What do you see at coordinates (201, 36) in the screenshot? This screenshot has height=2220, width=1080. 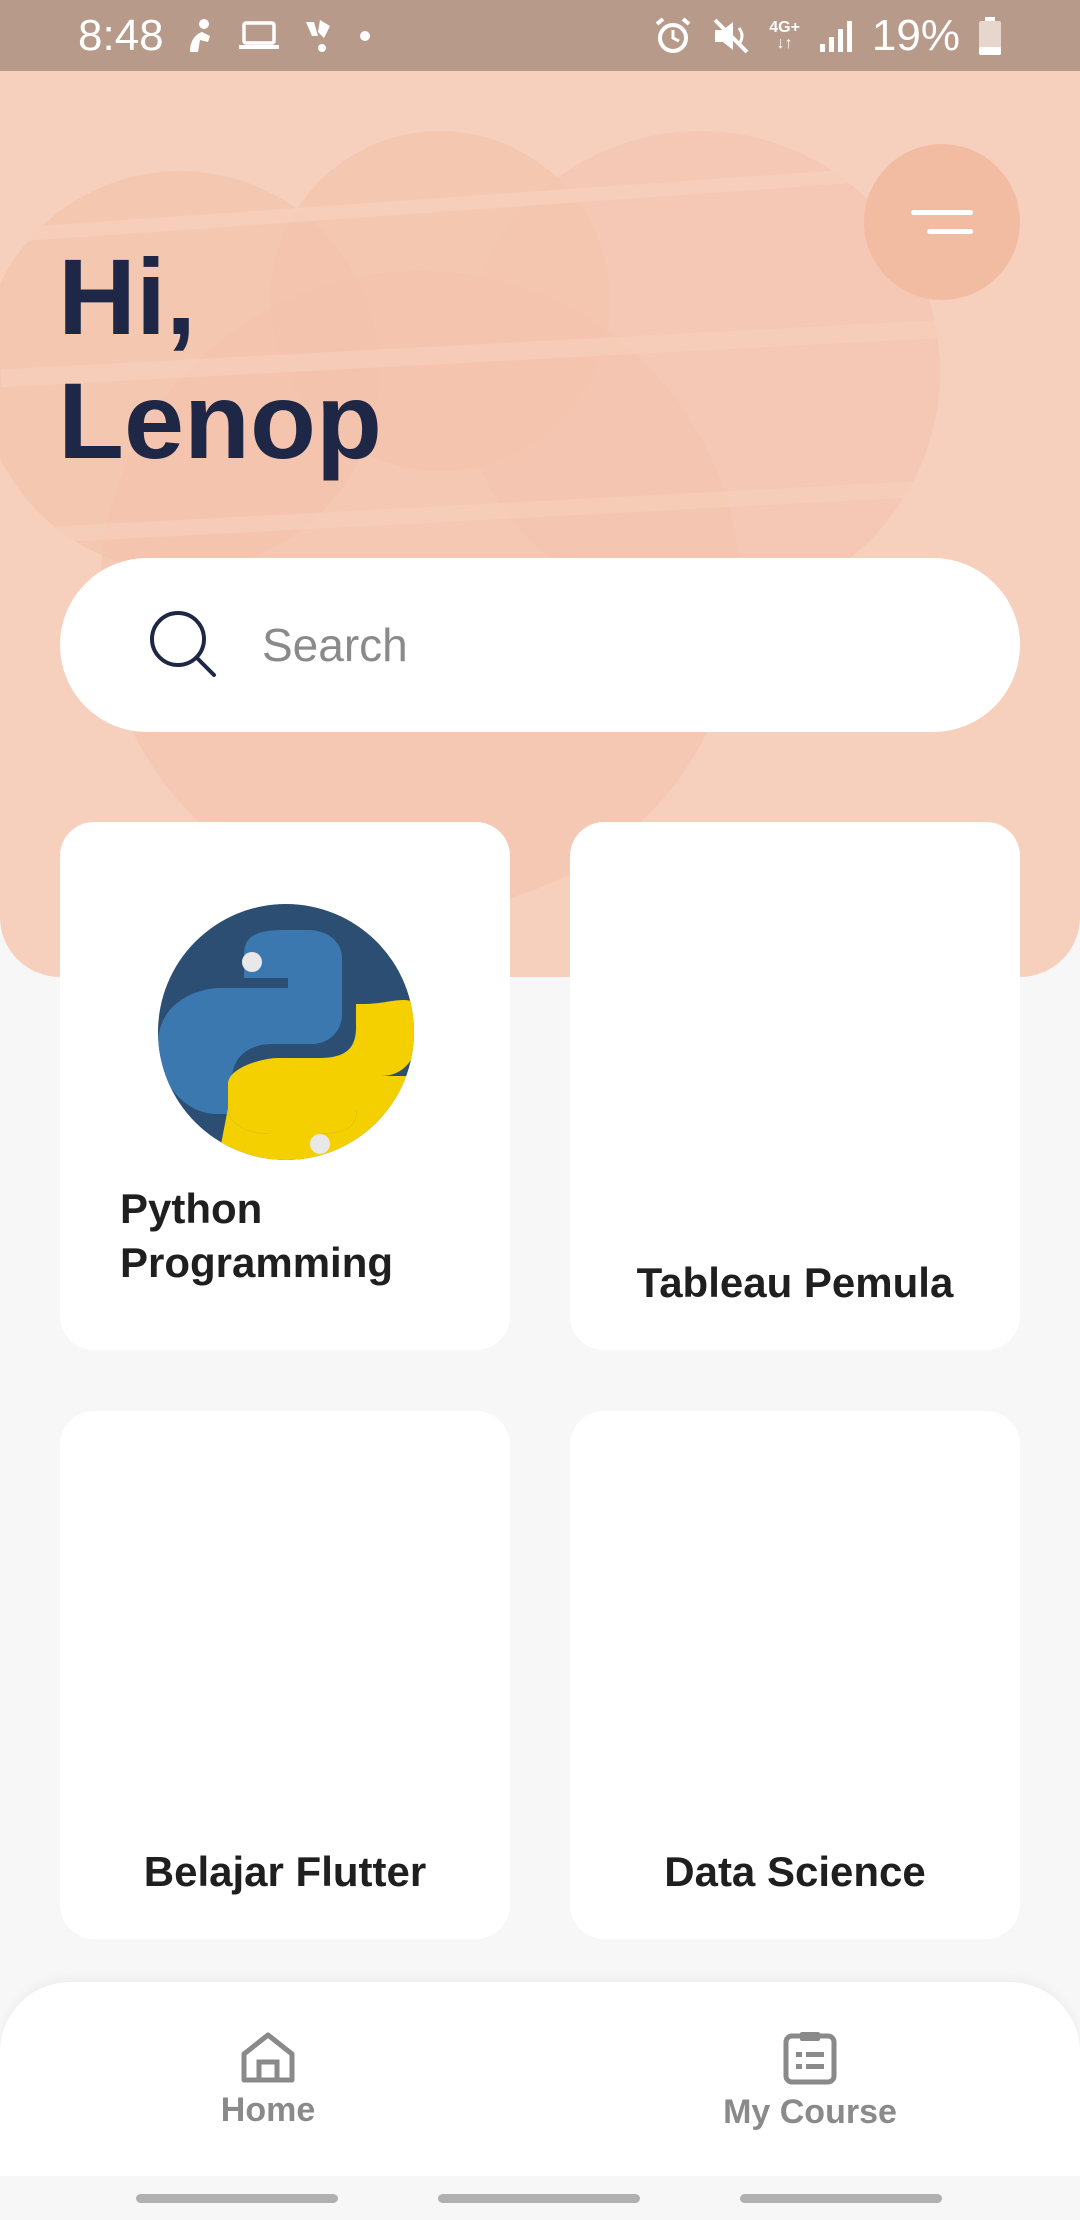 I see `fitness-icon` at bounding box center [201, 36].